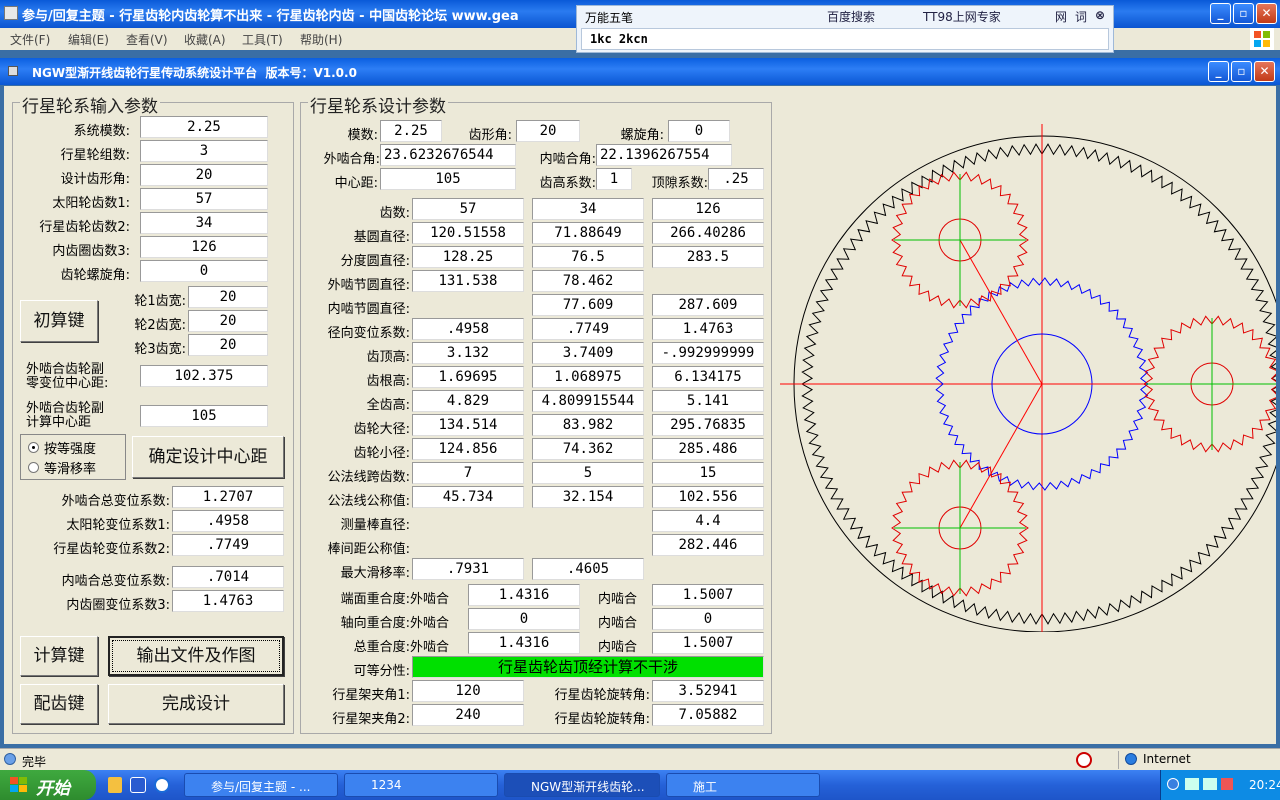  What do you see at coordinates (708, 497) in the screenshot?
I see `design-value-gear3: 102.556` at bounding box center [708, 497].